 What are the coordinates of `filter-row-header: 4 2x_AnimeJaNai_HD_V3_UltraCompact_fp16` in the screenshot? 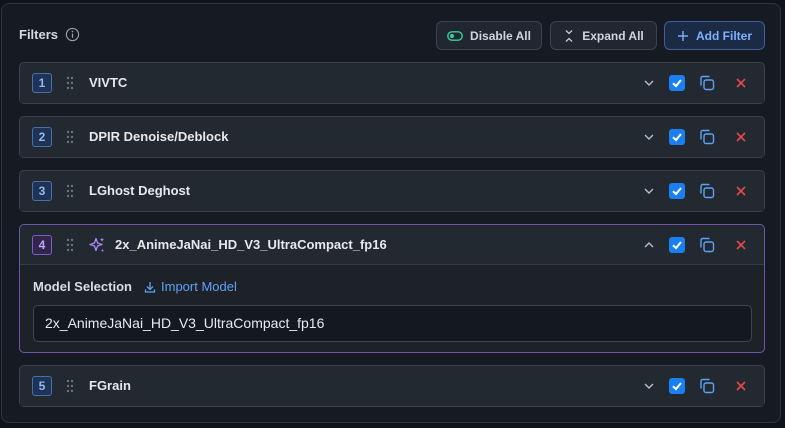 It's located at (392, 245).